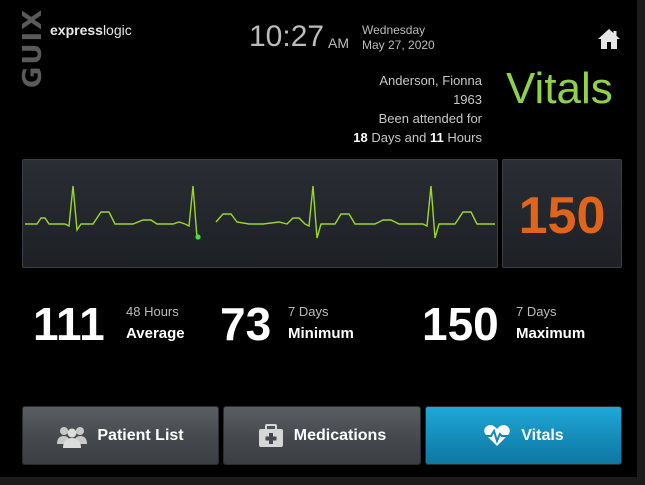  What do you see at coordinates (271, 435) in the screenshot?
I see `medical-kit-icon` at bounding box center [271, 435].